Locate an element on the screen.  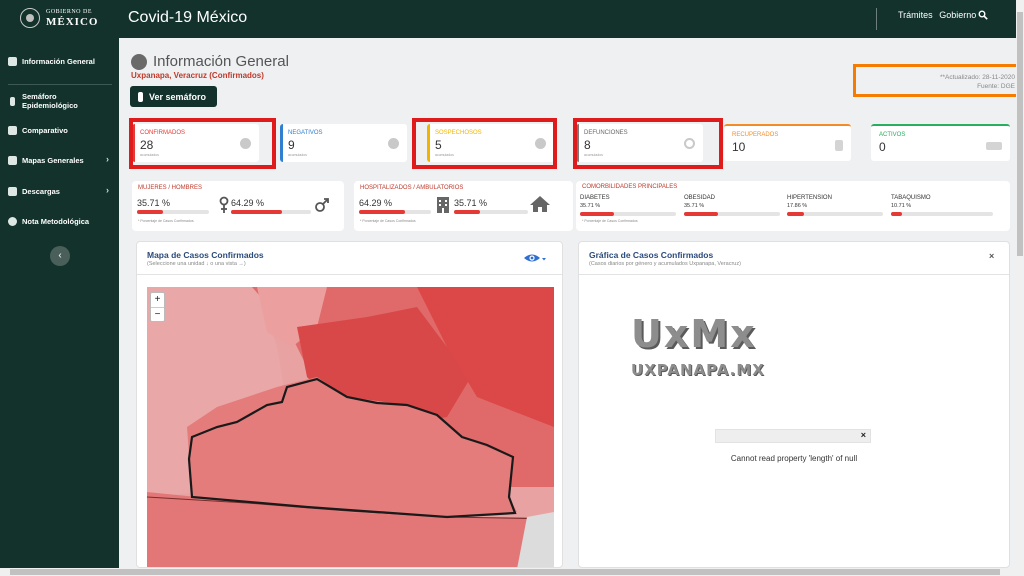
updated-date: **Actualizado: 28-11-2020 is located at coordinates (977, 77).